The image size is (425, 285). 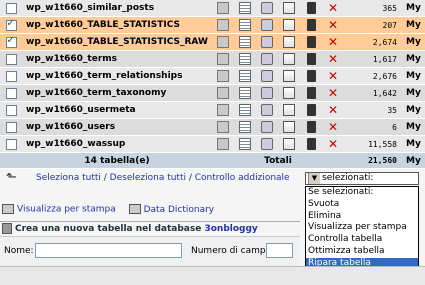 What do you see at coordinates (362, 252) in the screenshot?
I see `dropdown-option: Ottimizza tabella` at bounding box center [362, 252].